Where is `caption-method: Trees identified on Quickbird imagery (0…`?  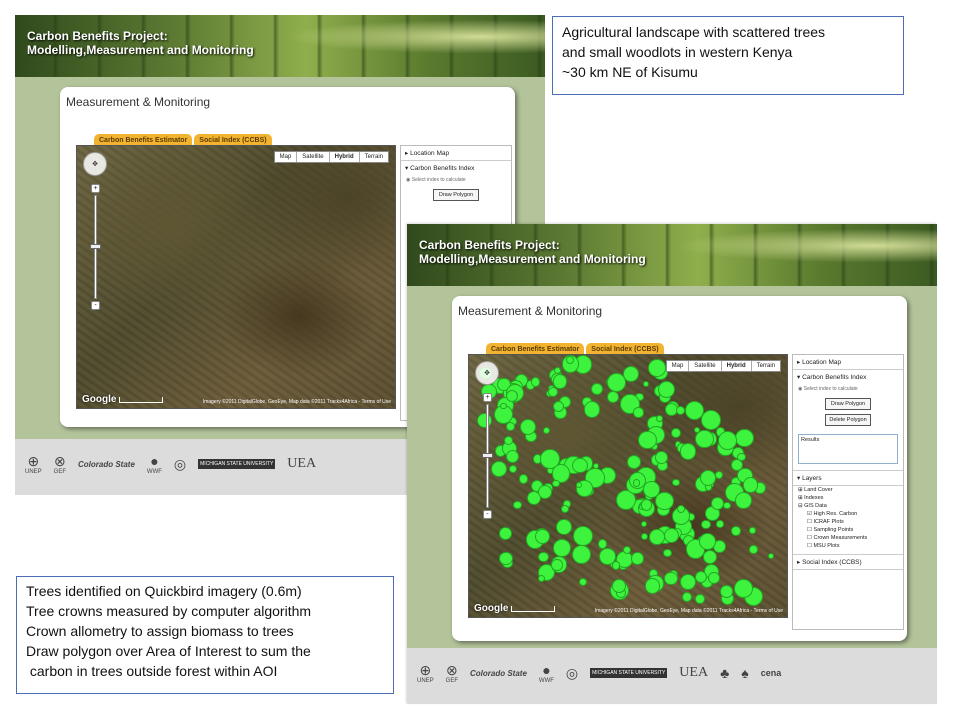
caption-method: Trees identified on Quickbird imagery (0… is located at coordinates (205, 635).